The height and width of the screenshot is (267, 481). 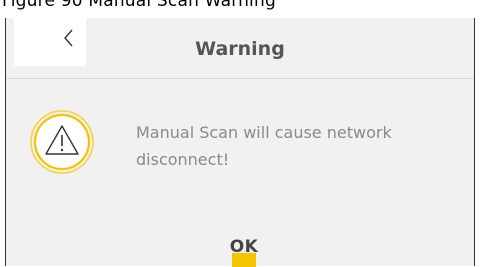 I want to click on ok-button-label: OK, so click(x=244, y=247).